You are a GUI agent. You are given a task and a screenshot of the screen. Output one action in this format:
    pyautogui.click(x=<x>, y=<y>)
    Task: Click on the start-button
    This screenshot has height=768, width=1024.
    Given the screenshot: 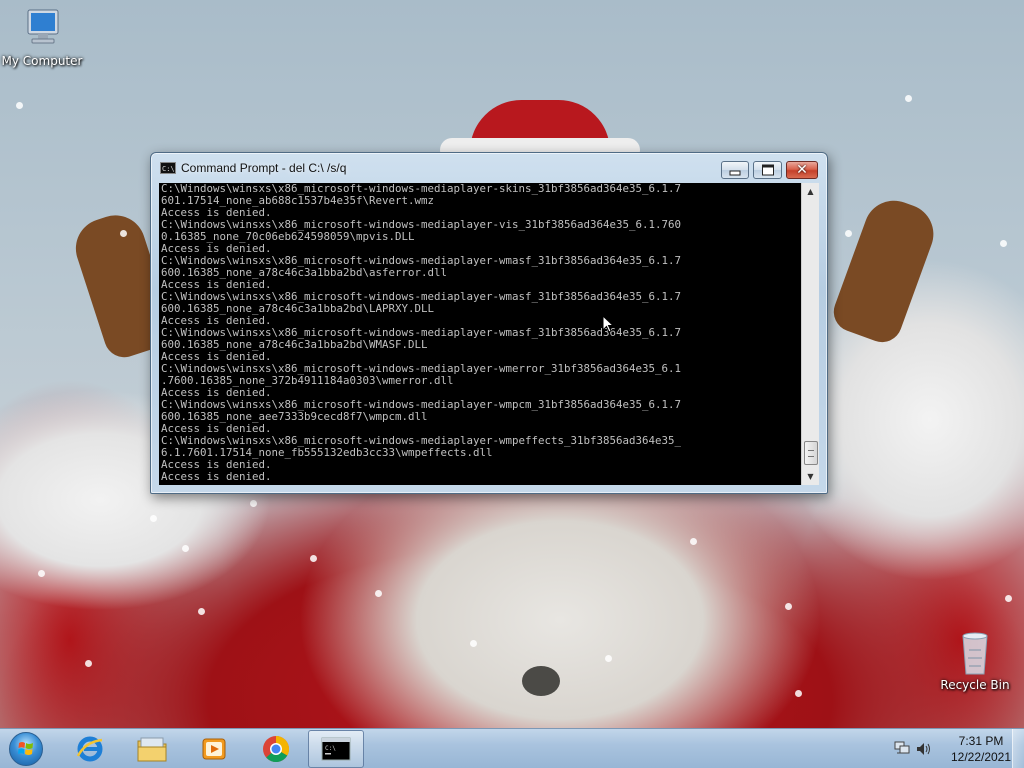 What is the action you would take?
    pyautogui.click(x=26, y=749)
    